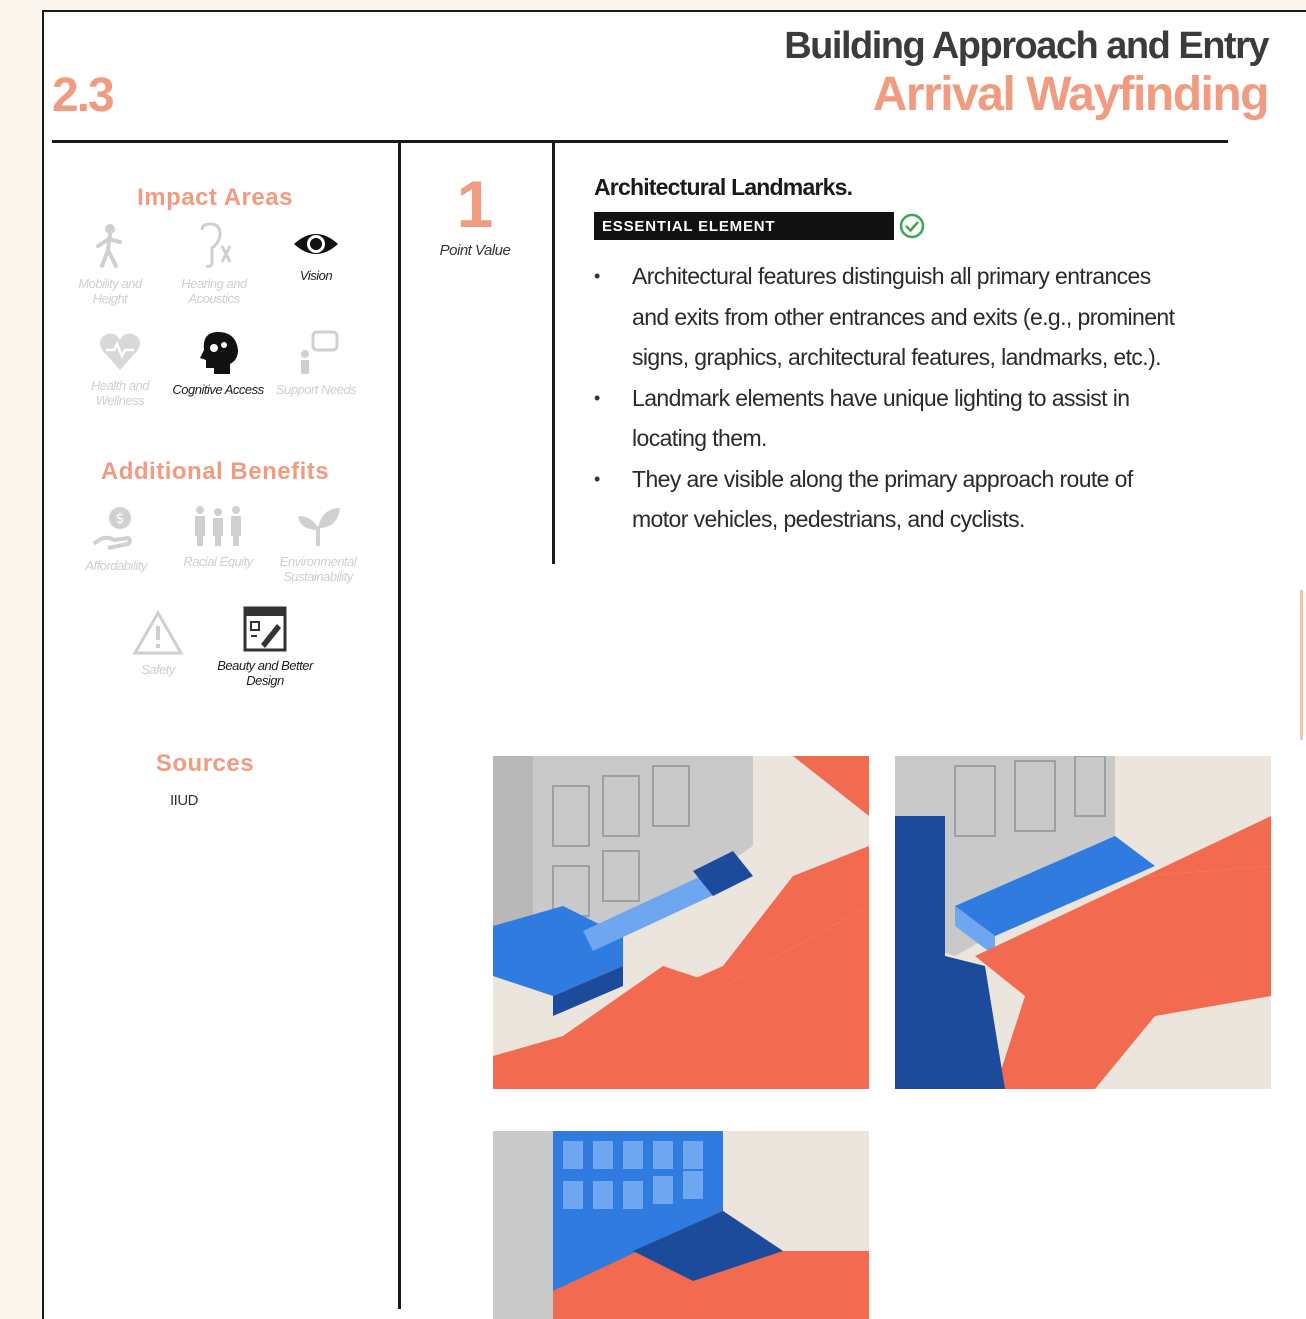  What do you see at coordinates (319, 527) in the screenshot?
I see `leaf-icon` at bounding box center [319, 527].